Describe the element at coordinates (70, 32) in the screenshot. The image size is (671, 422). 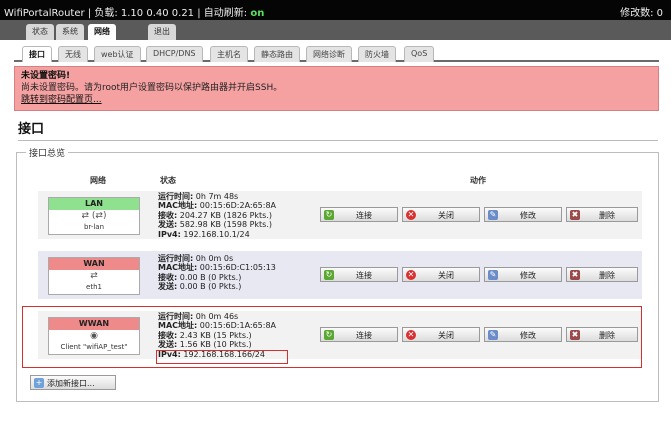
I see `menu-system: 系统` at that location.